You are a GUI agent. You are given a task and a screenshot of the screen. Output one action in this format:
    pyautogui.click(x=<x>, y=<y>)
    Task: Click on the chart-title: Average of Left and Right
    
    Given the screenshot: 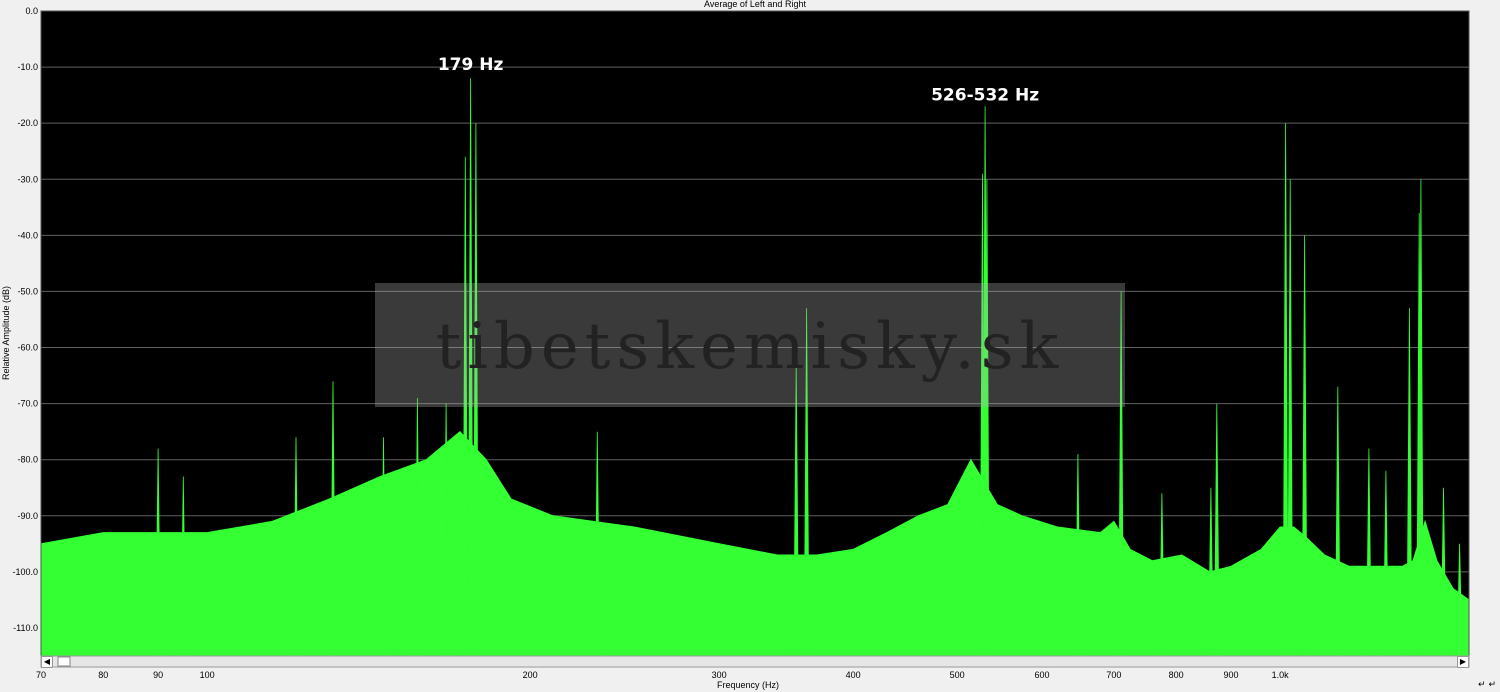 What is the action you would take?
    pyautogui.click(x=755, y=4)
    